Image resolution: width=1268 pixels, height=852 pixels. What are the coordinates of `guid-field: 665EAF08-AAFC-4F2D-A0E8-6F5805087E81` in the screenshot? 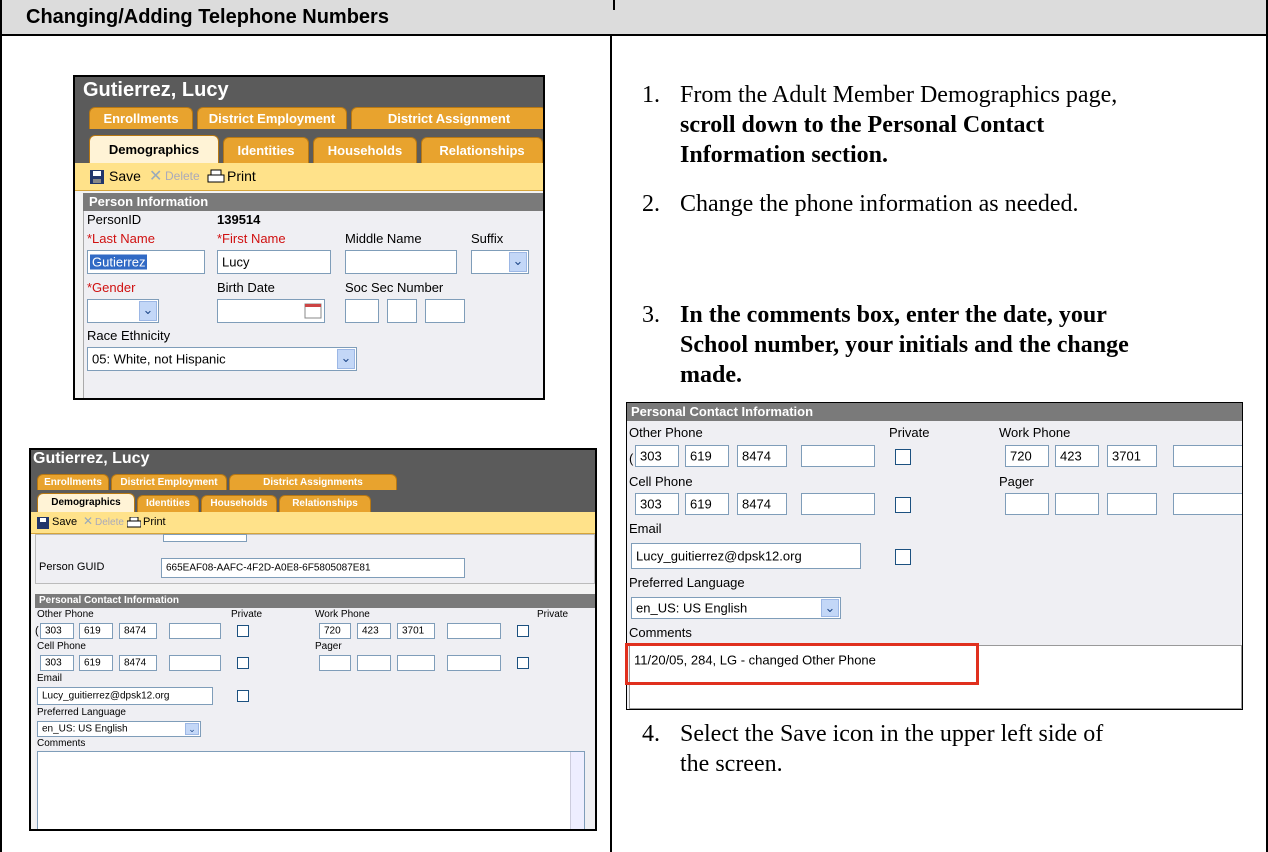 It's located at (313, 568).